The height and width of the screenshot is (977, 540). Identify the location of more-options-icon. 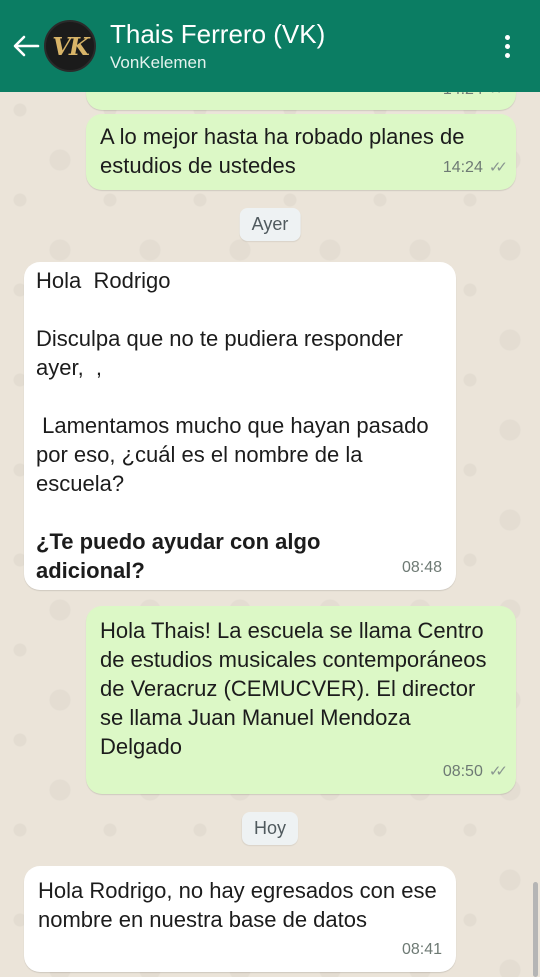
(507, 46).